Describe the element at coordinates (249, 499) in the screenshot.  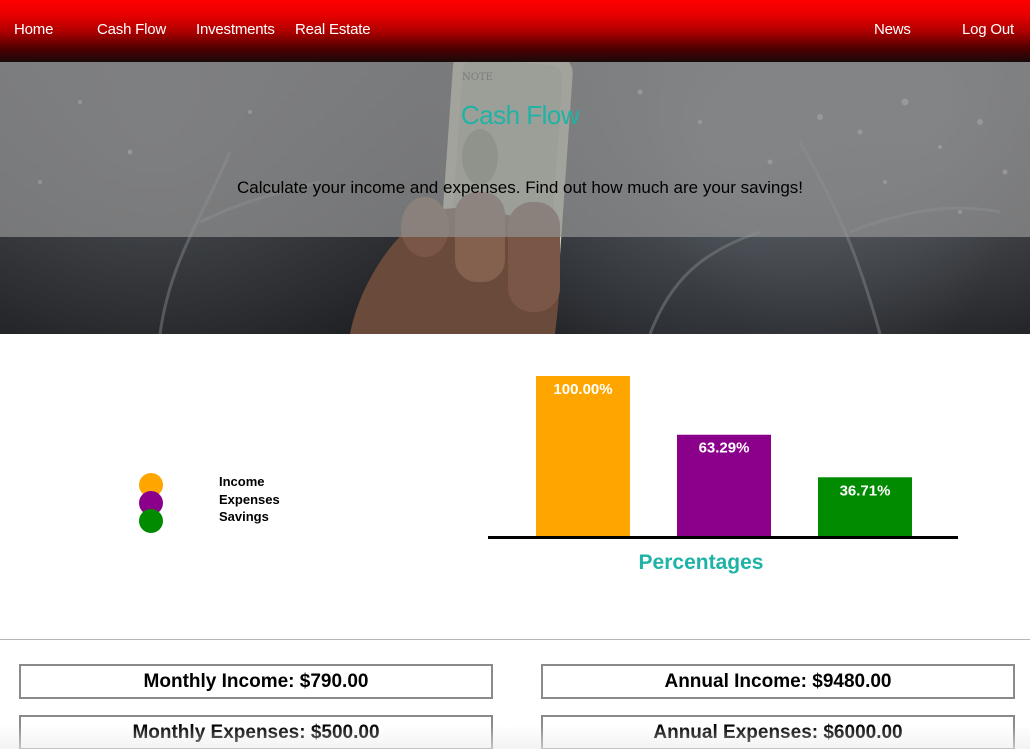
I see `legend-expenses-label: Expenses` at that location.